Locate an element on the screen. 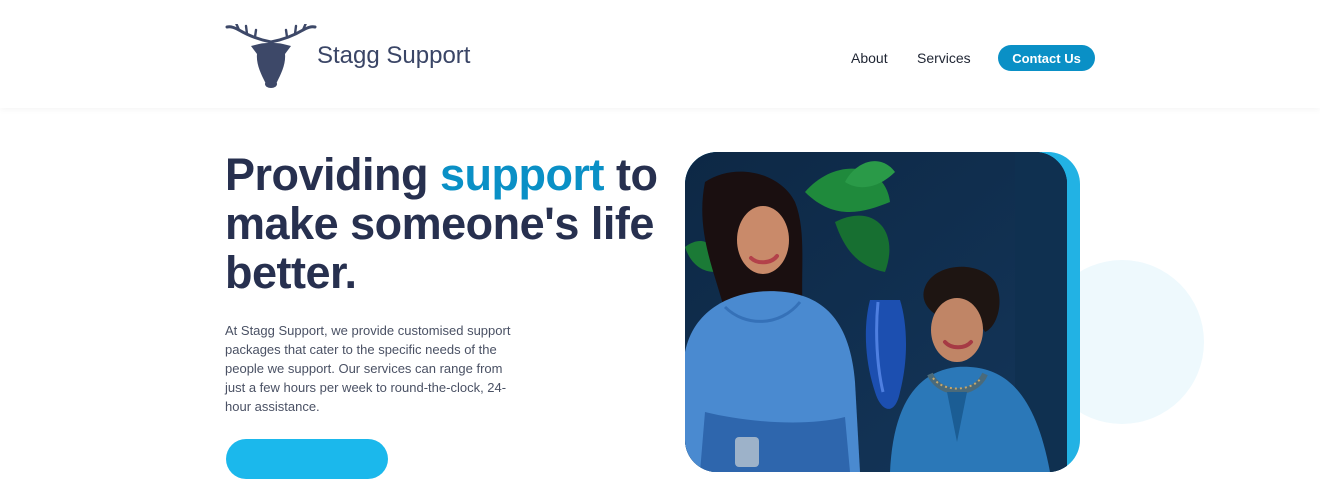  nav-services-link: Services is located at coordinates (944, 58).